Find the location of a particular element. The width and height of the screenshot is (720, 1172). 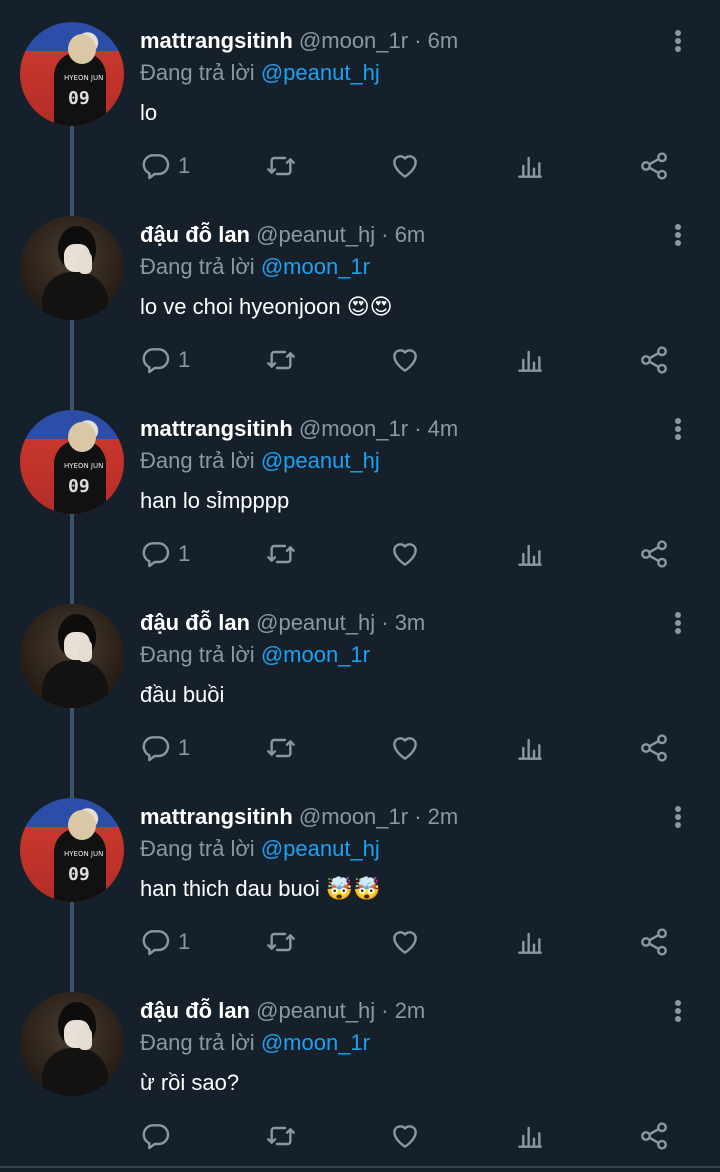

timestamp: 3m is located at coordinates (410, 622).